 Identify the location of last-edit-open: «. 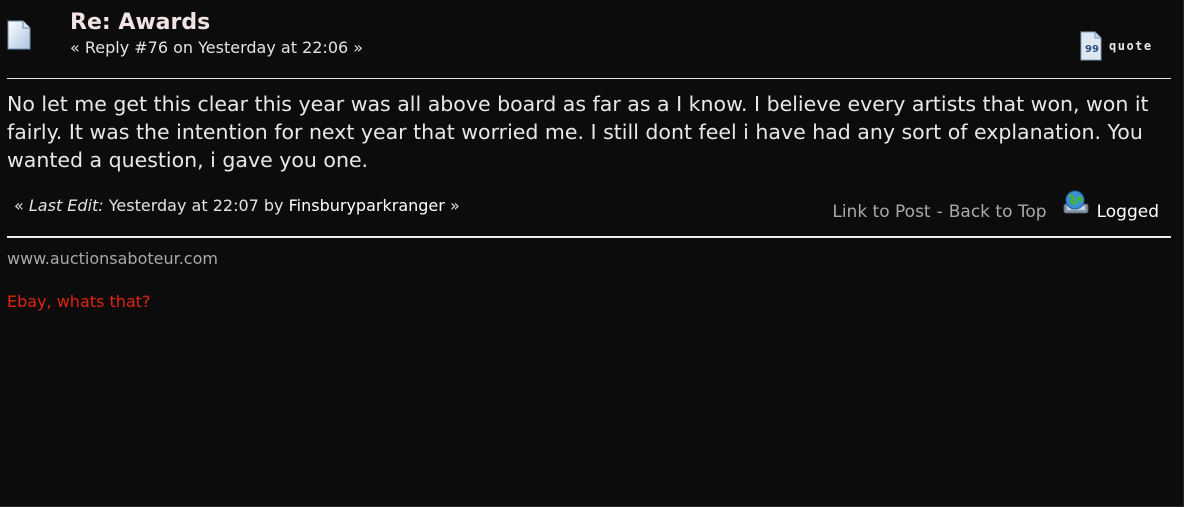
(19, 205).